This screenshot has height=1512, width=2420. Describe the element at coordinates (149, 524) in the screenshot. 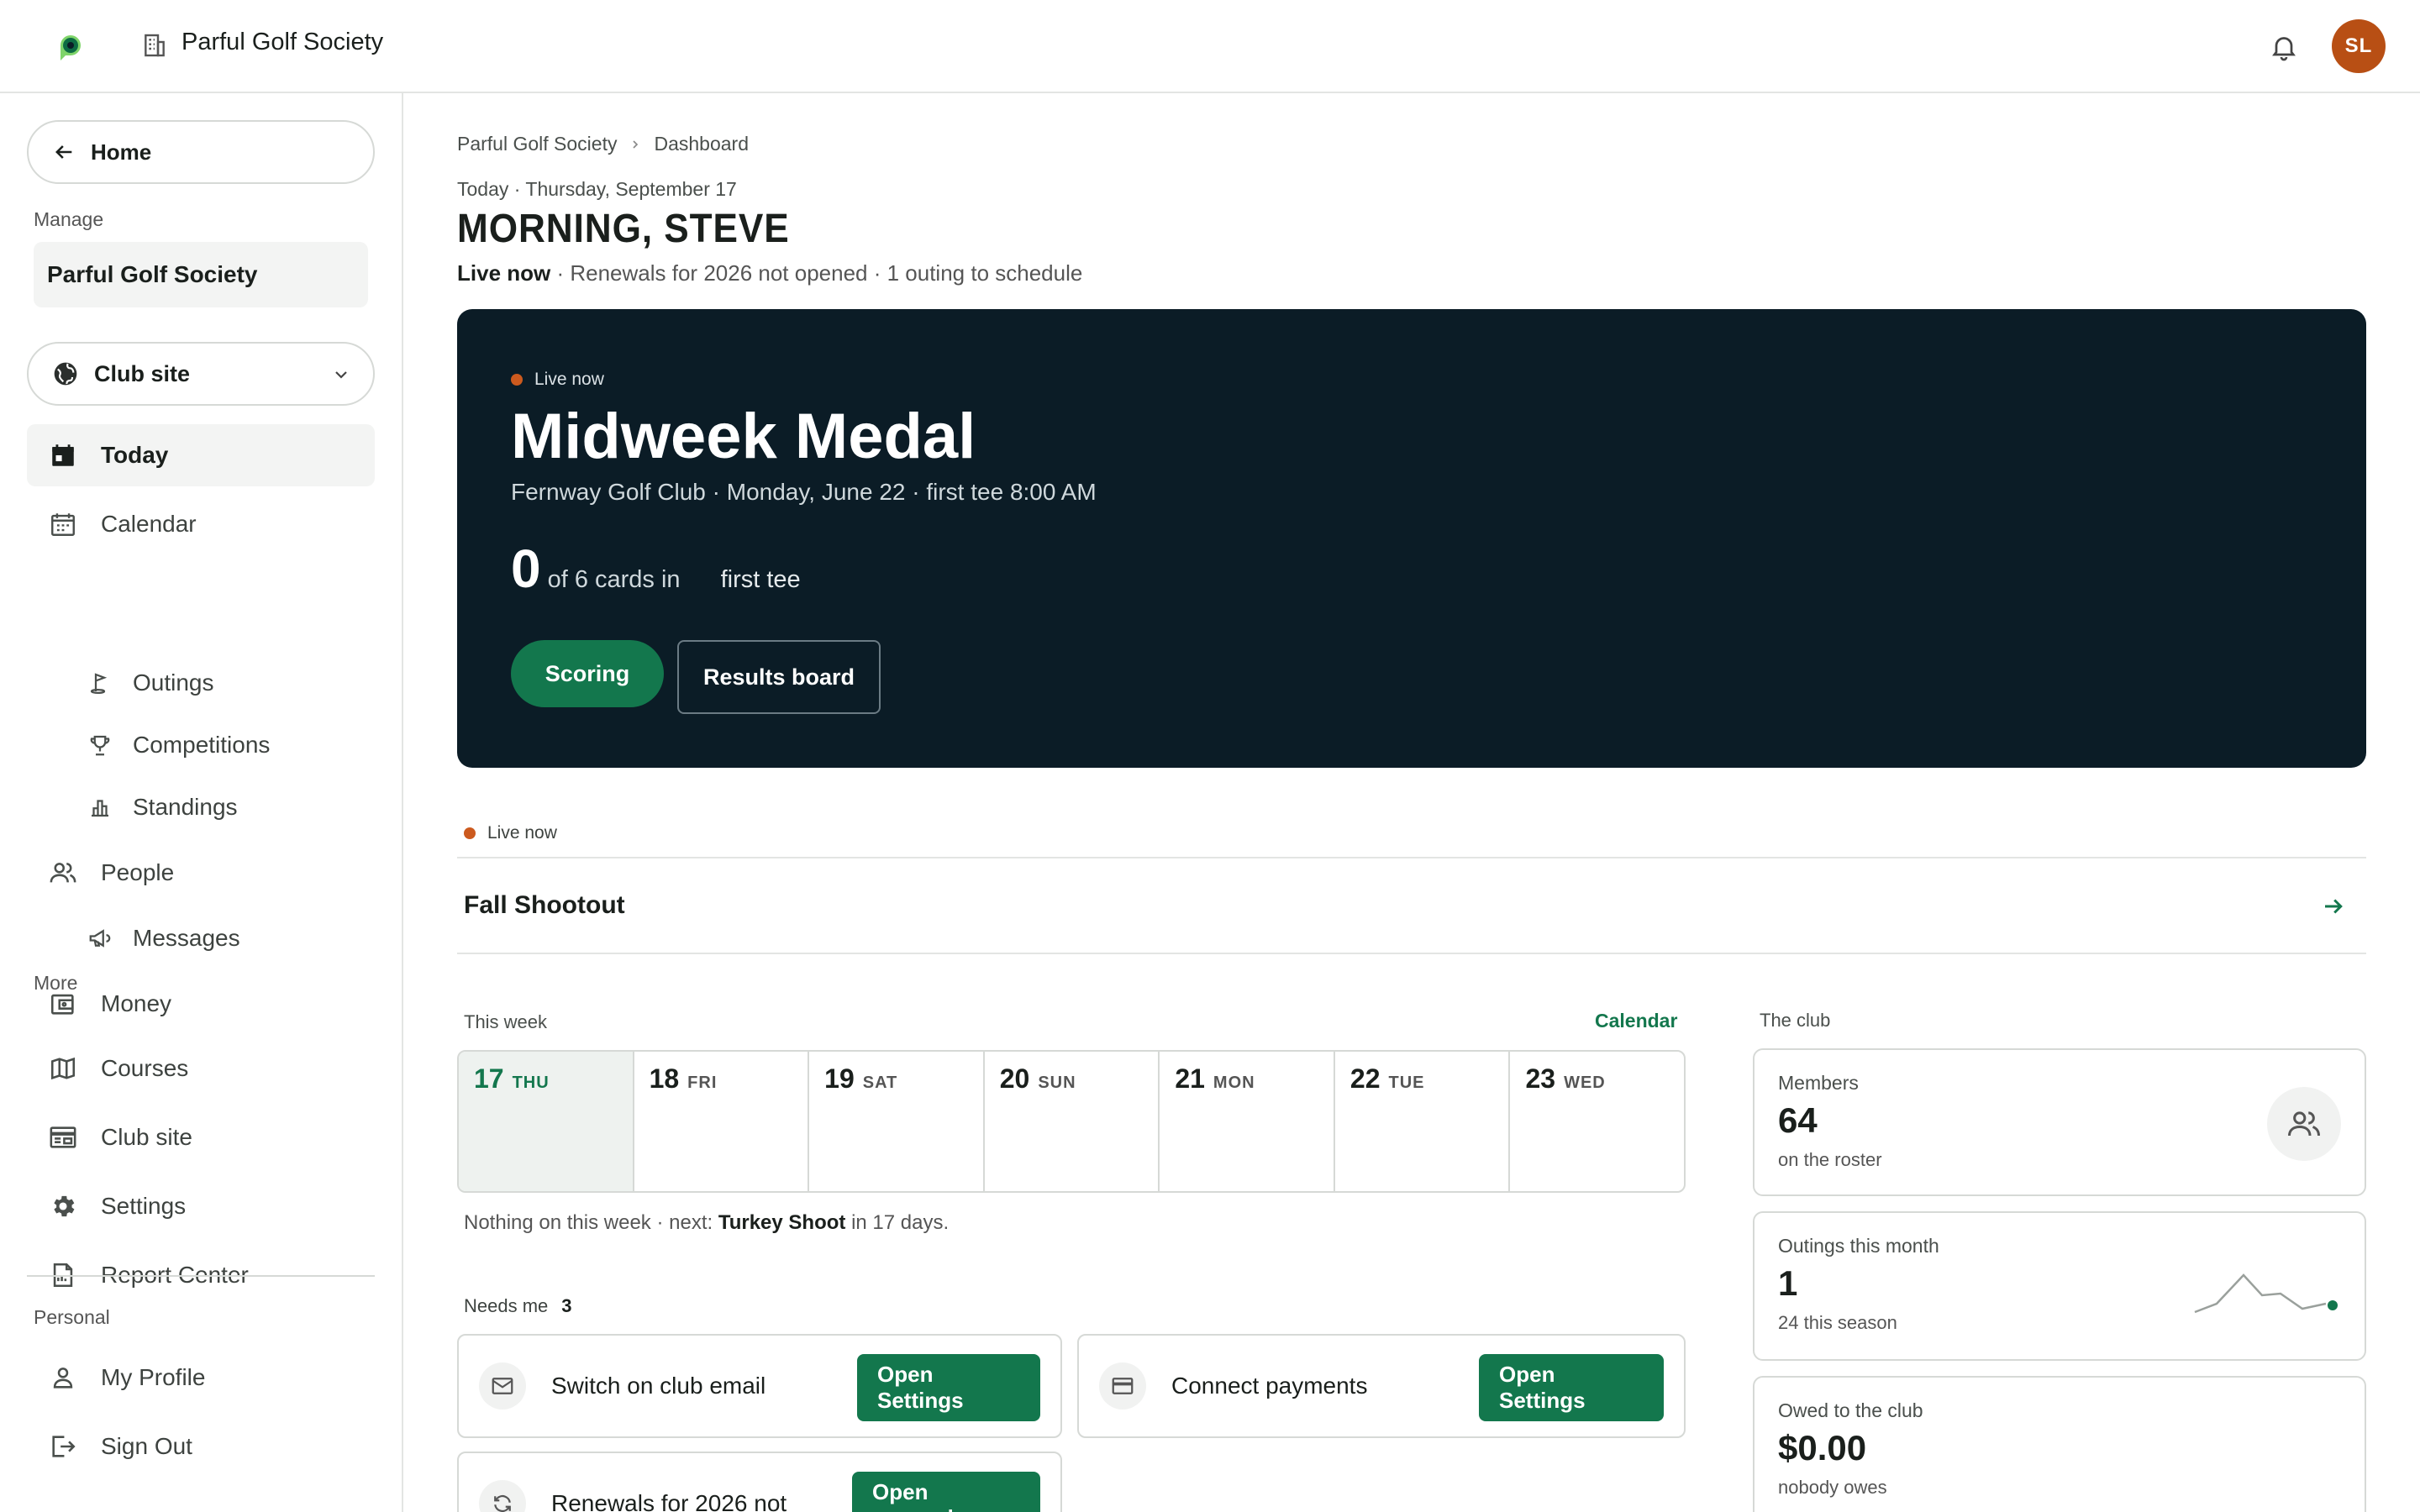

I see `sidebar-item-label: Calendar` at that location.